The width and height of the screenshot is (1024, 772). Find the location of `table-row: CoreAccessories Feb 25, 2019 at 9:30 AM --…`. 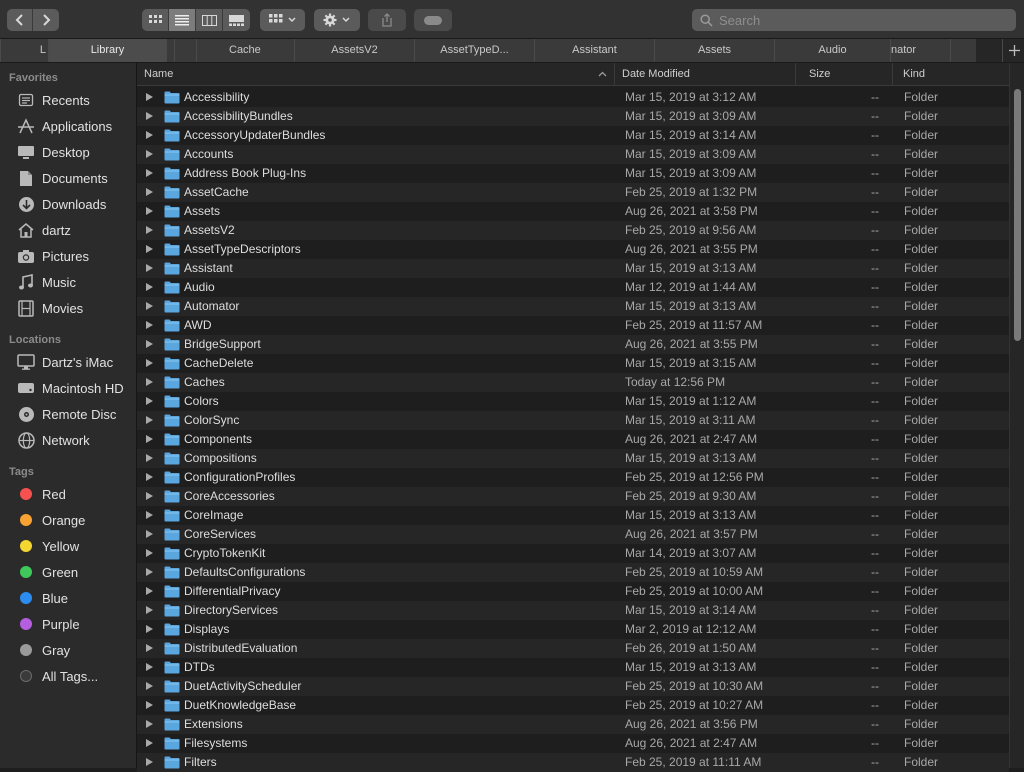

table-row: CoreAccessories Feb 25, 2019 at 9:30 AM --… is located at coordinates (573, 496).